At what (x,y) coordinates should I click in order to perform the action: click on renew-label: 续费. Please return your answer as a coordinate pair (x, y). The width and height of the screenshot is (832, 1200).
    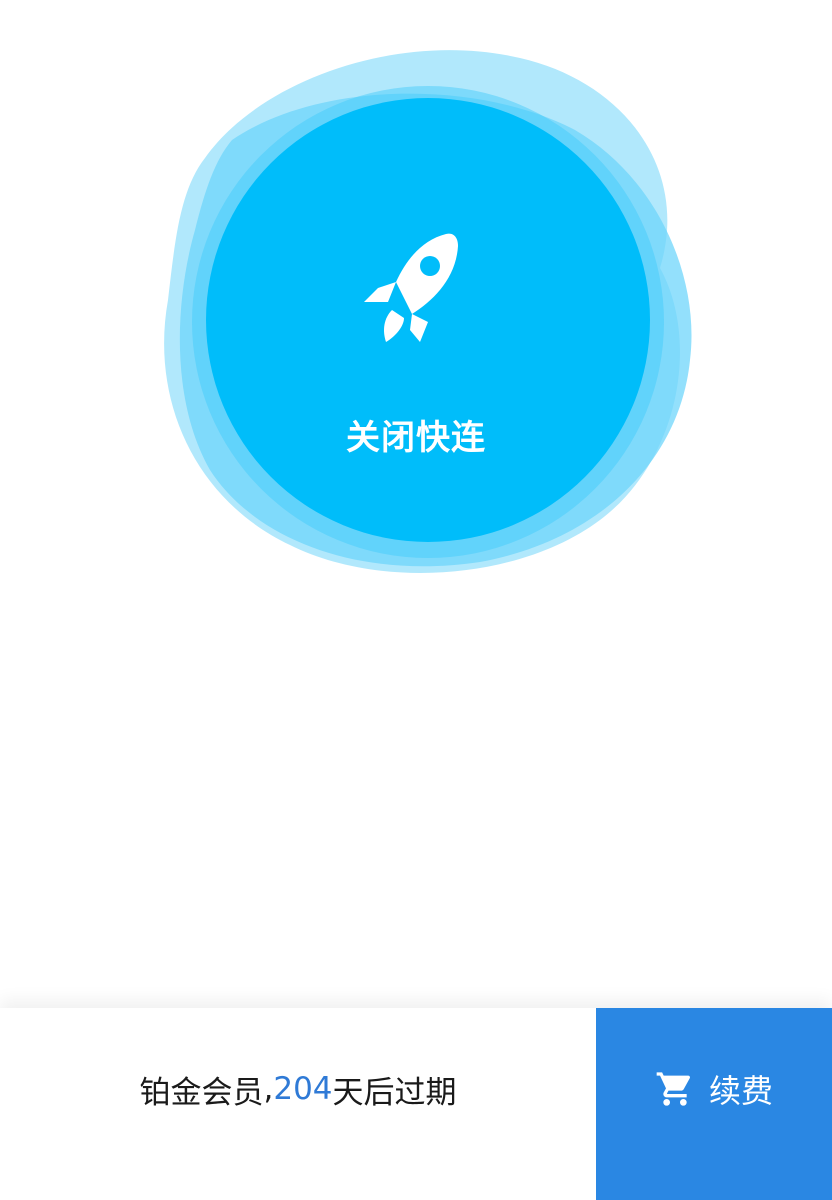
    Looking at the image, I should click on (740, 1091).